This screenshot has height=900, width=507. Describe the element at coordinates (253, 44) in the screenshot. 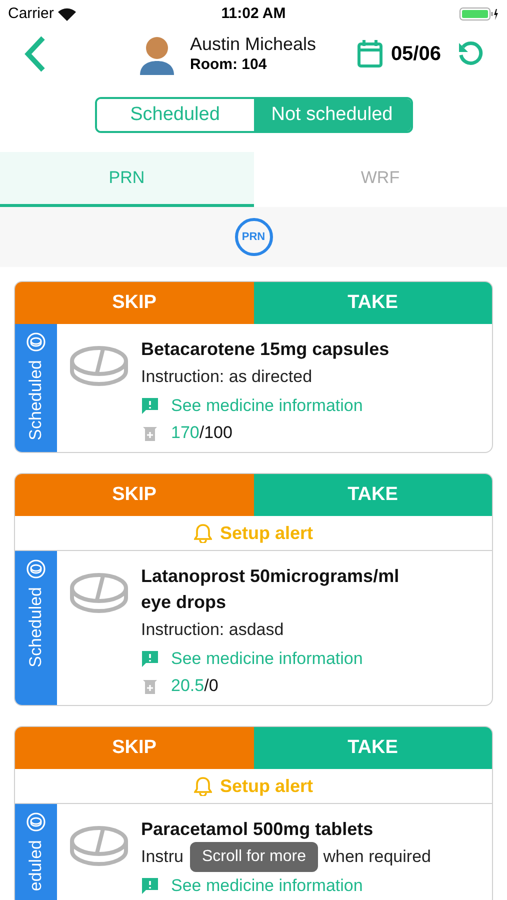

I see `patient-name: Austin Micheals` at that location.